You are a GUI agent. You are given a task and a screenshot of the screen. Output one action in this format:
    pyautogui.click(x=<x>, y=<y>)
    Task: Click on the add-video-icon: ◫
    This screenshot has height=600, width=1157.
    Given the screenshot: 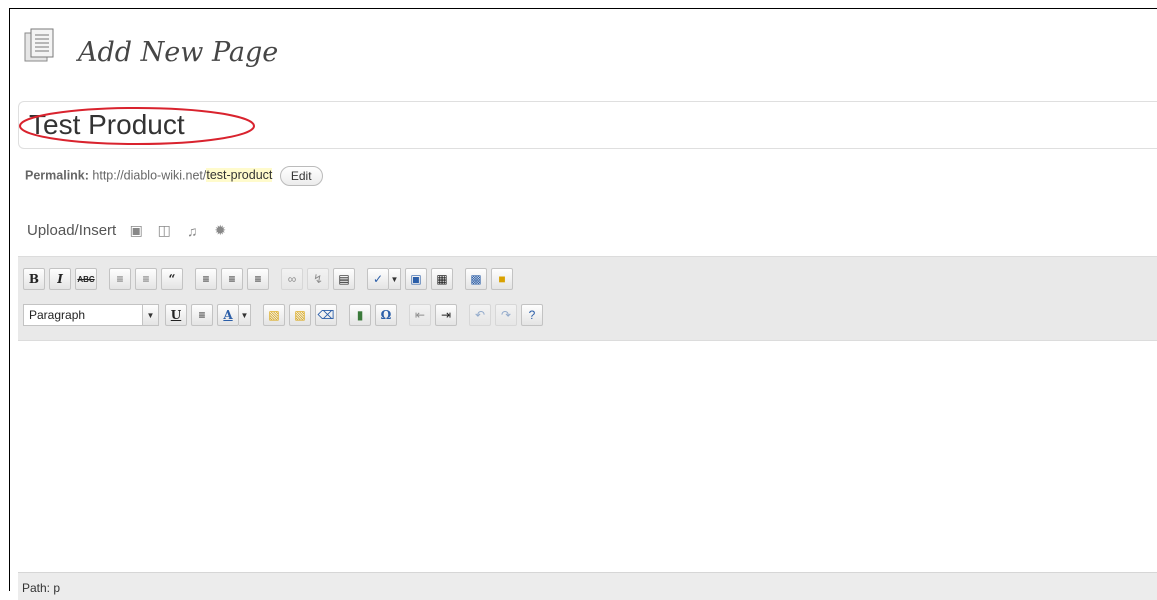 What is the action you would take?
    pyautogui.click(x=164, y=230)
    